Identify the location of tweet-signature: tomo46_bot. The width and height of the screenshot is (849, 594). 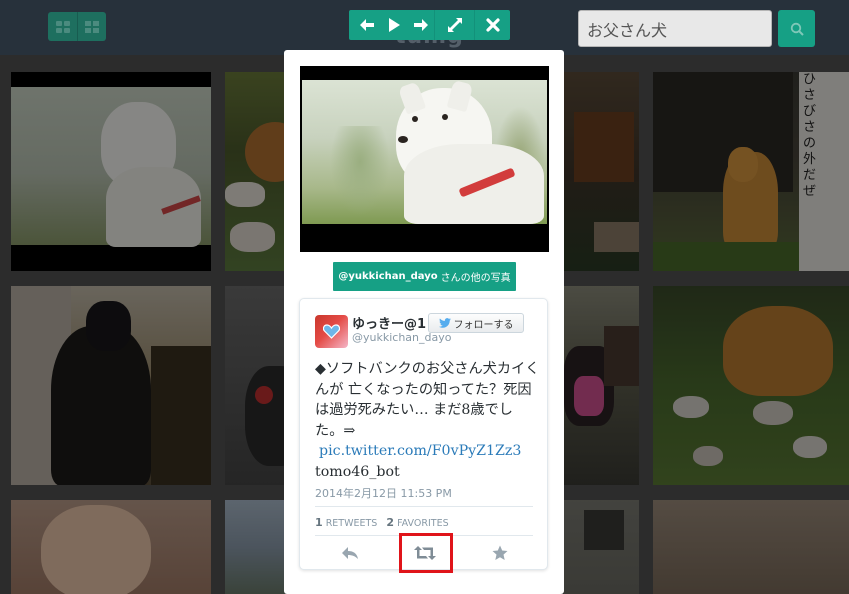
(357, 471).